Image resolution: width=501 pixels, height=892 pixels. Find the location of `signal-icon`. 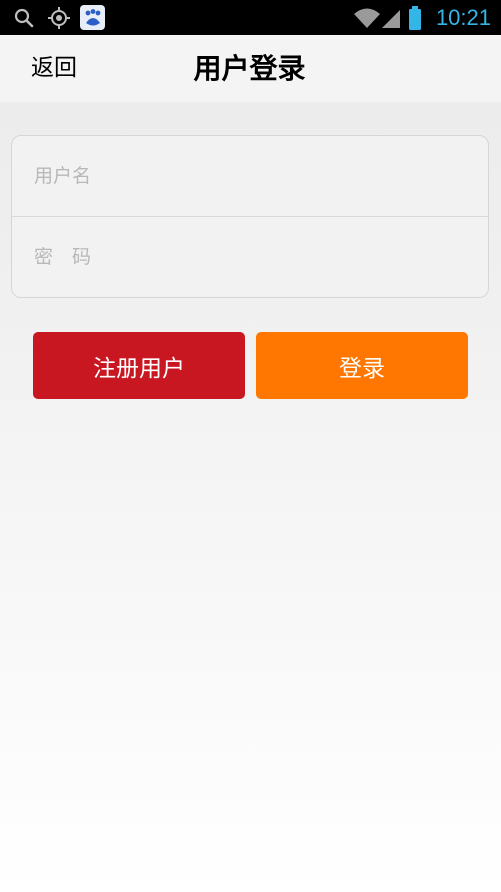

signal-icon is located at coordinates (391, 17).